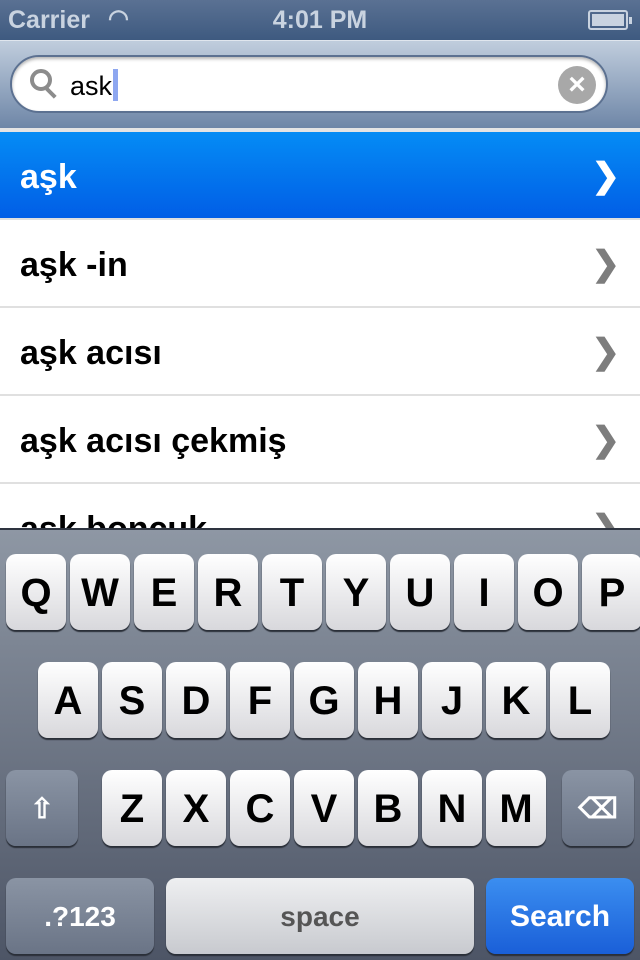 The width and height of the screenshot is (640, 960). Describe the element at coordinates (611, 592) in the screenshot. I see `key-p: P` at that location.